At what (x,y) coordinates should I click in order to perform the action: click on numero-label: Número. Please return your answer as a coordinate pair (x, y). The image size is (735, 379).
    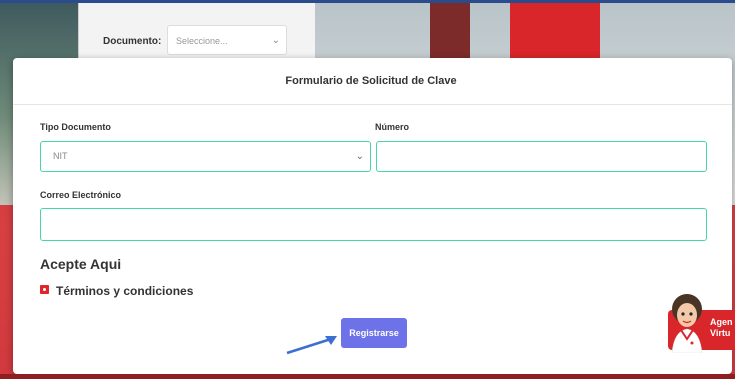
    Looking at the image, I should click on (392, 127).